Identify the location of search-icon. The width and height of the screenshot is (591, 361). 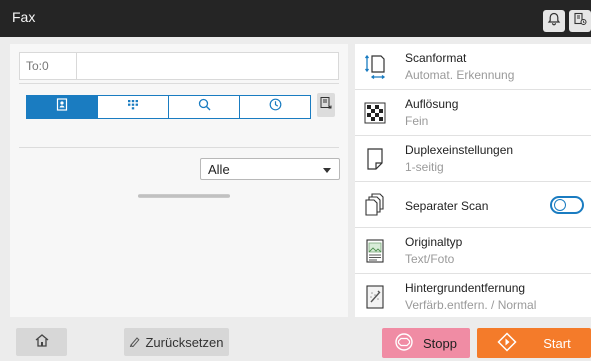
(204, 107).